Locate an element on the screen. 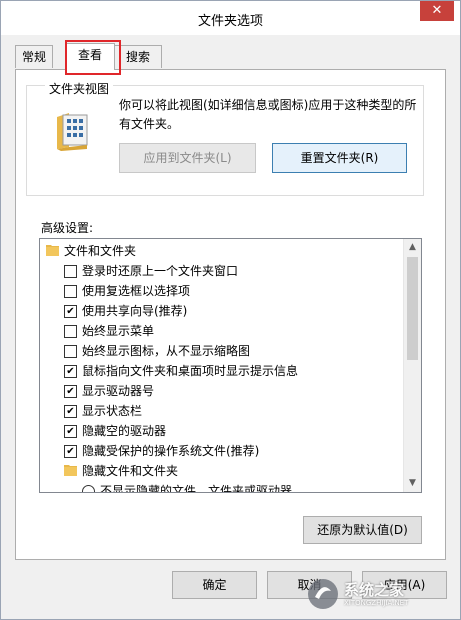 This screenshot has width=461, height=620. tree-option-row: 始终显示图标，从不显示缩略图 is located at coordinates (222, 351).